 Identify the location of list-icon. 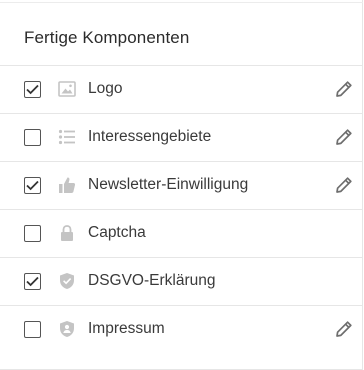
(67, 137).